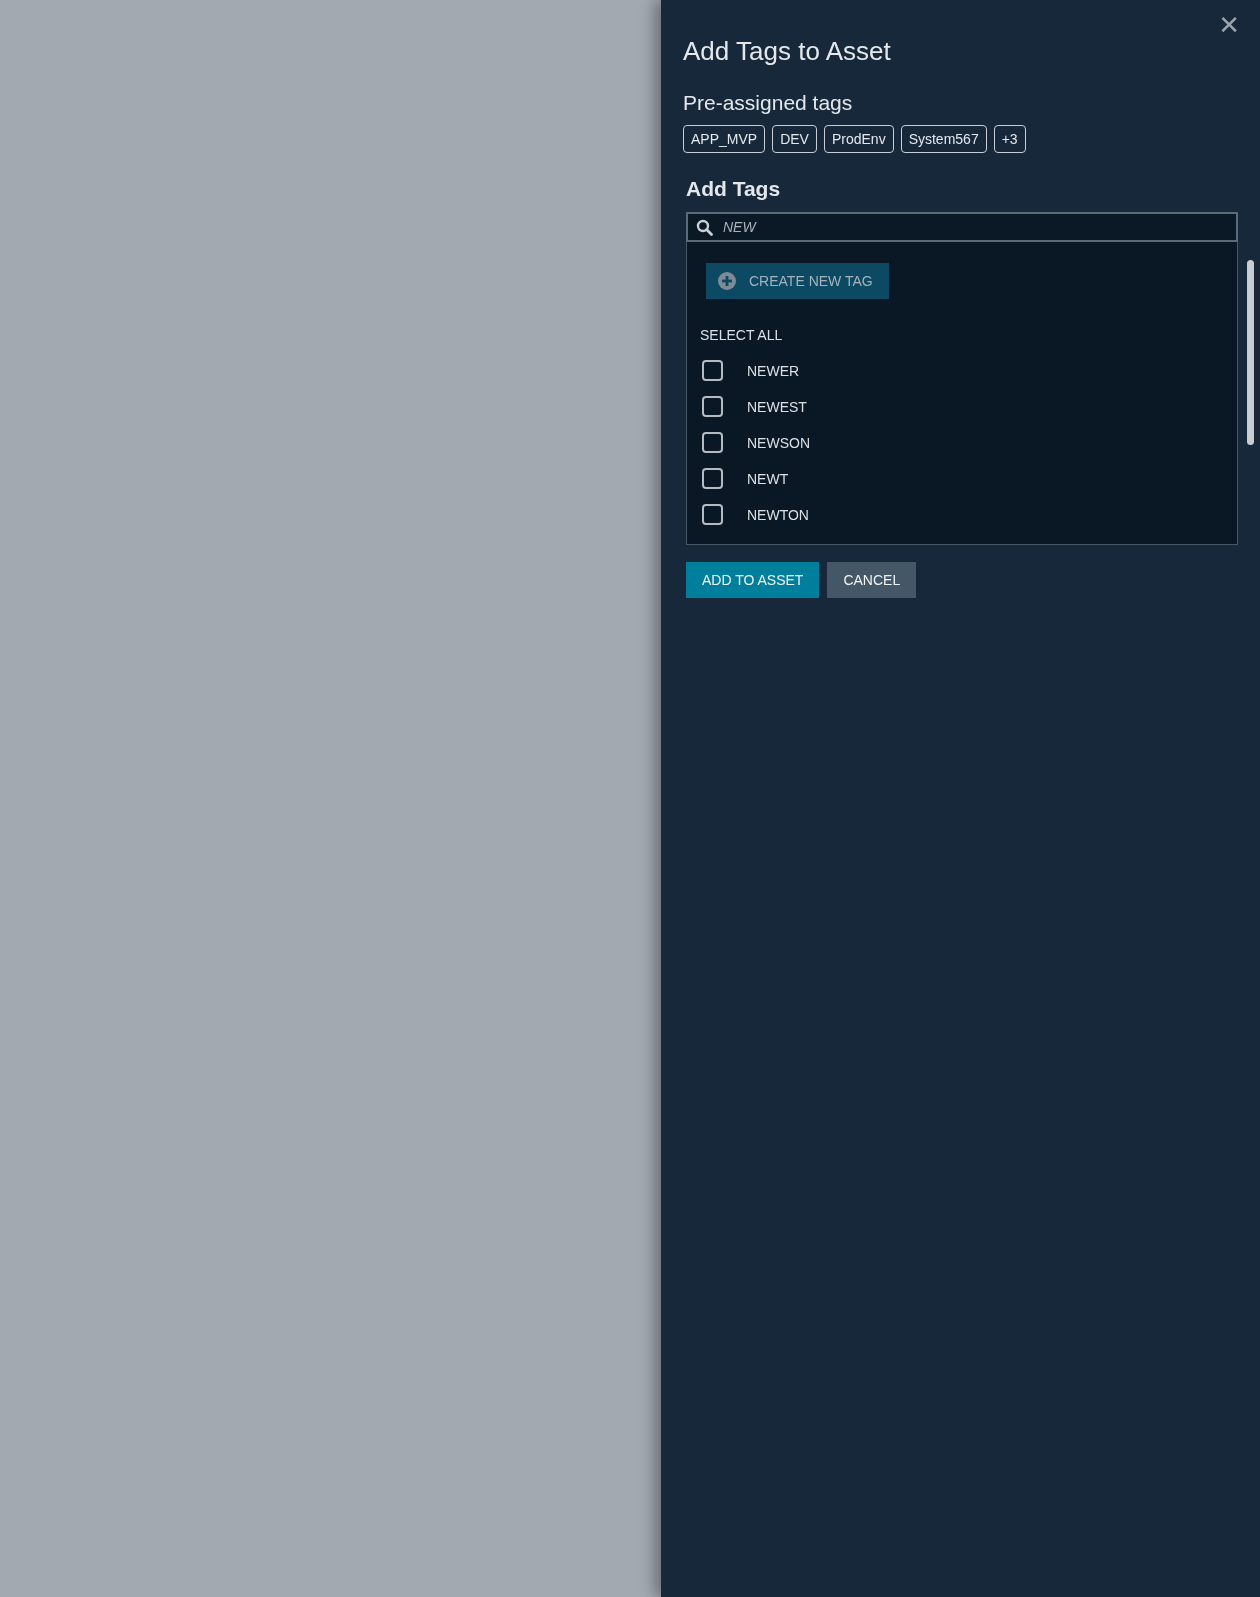  What do you see at coordinates (872, 580) in the screenshot?
I see `cancel-button: CANCEL` at bounding box center [872, 580].